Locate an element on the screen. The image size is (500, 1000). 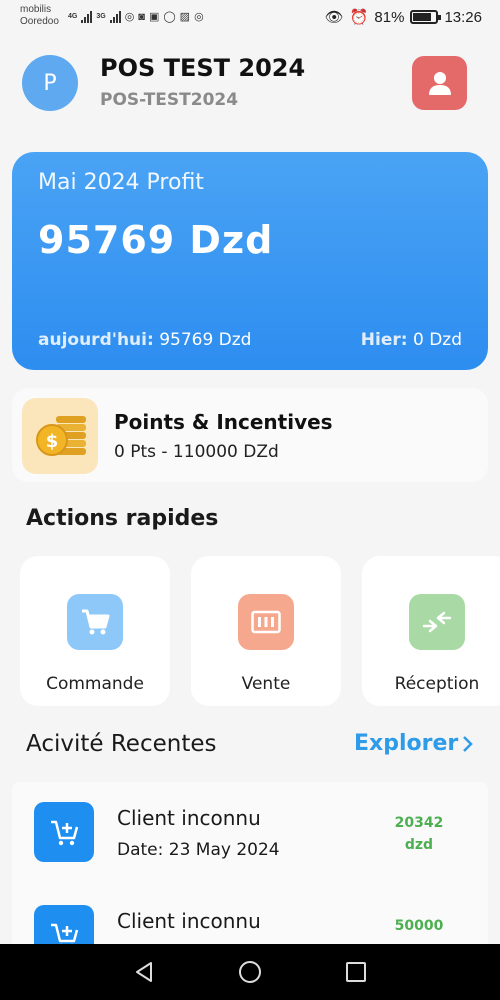
profit-yesterday: Hier: 0 Dzd is located at coordinates (411, 340).